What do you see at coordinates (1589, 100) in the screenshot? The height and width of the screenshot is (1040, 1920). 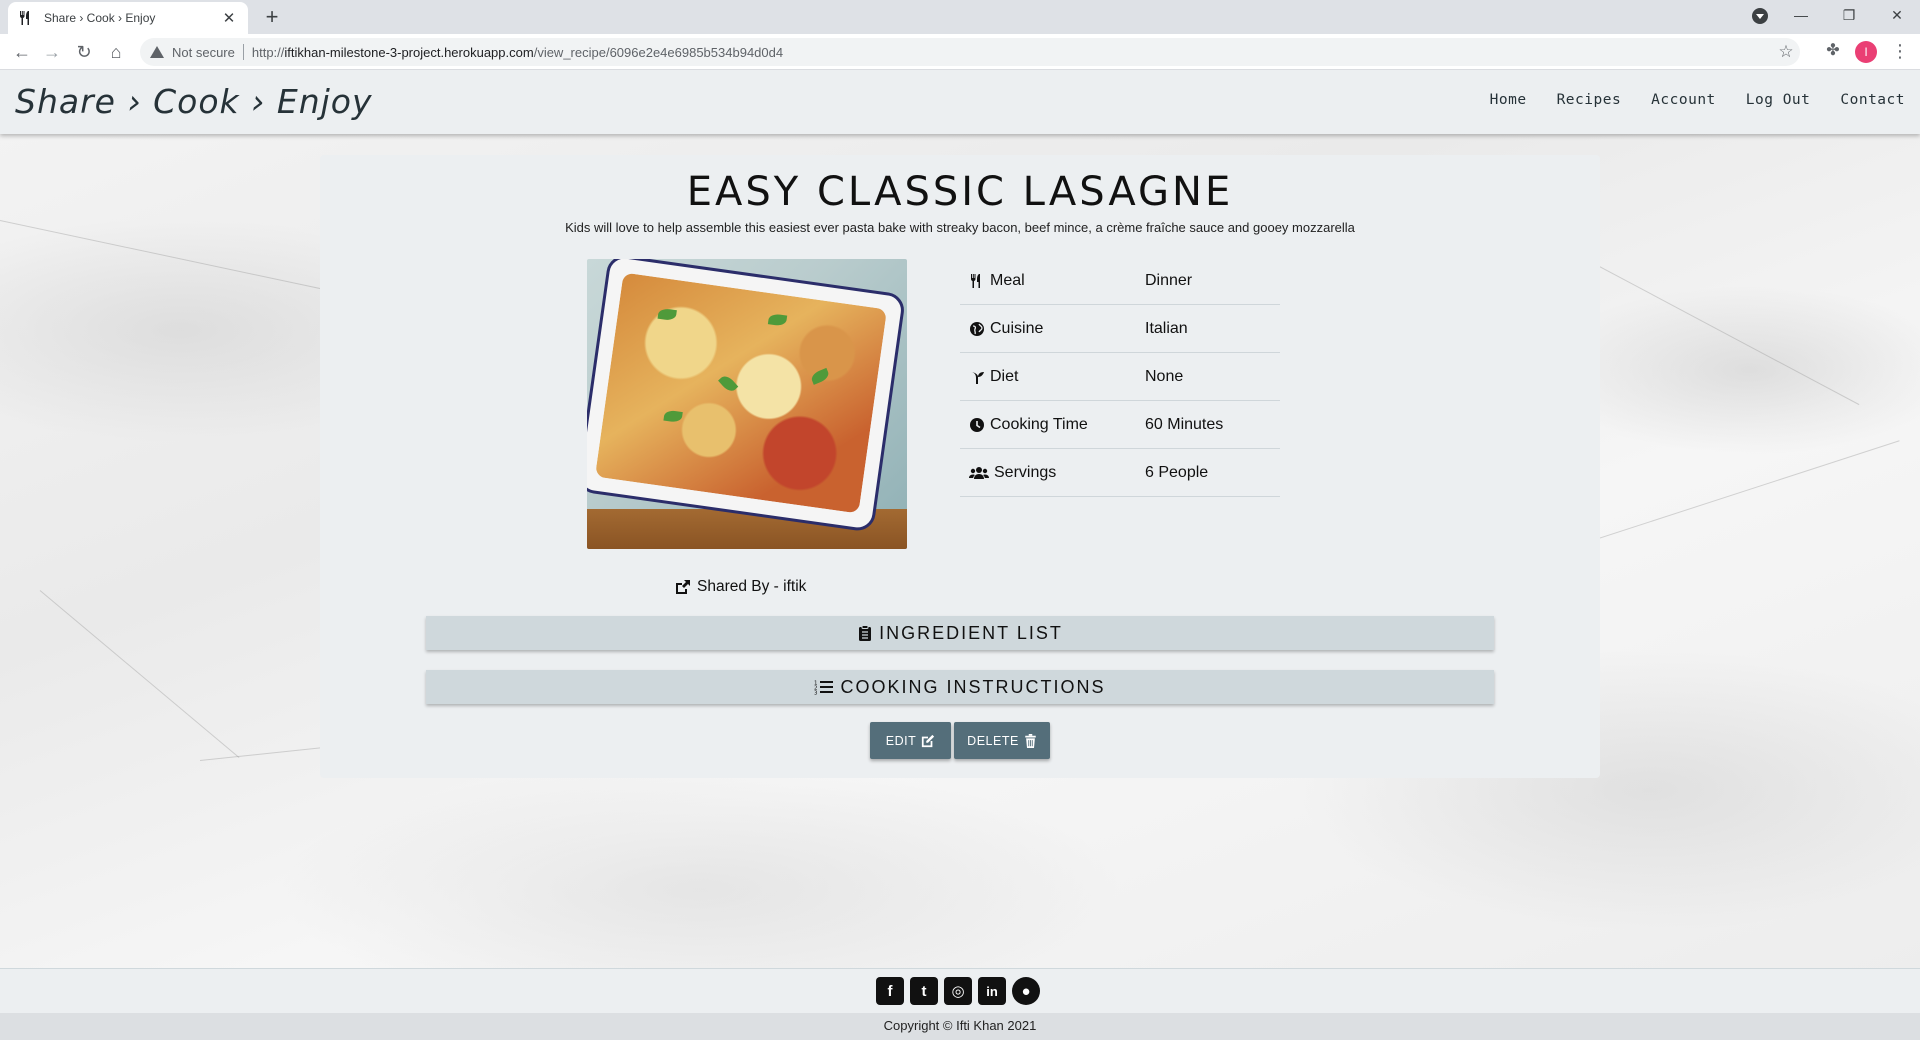 I see `nav-link-recipes: Recipes` at bounding box center [1589, 100].